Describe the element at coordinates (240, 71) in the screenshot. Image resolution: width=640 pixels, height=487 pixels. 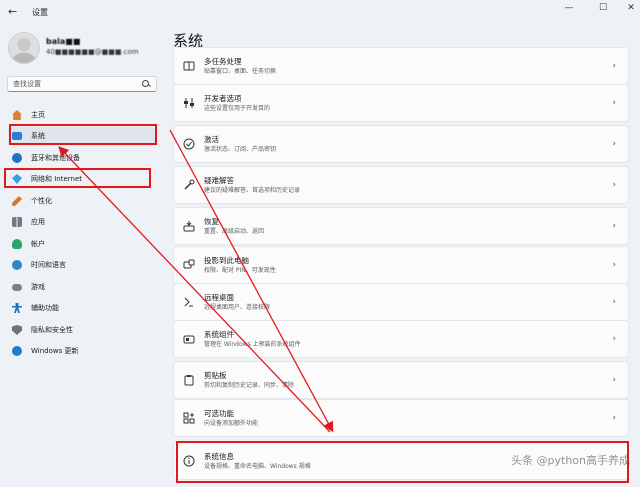
I see `card-subtitle: 贴靠窗口、桌面、任务切换` at that location.